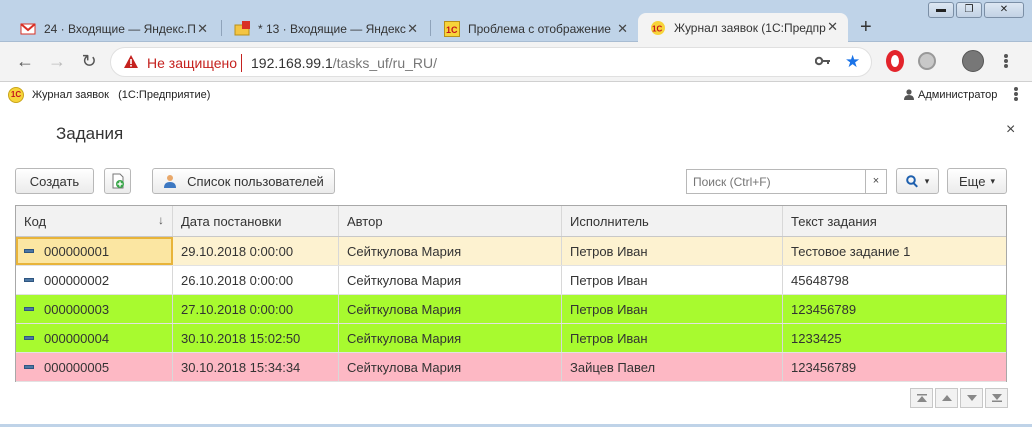 The height and width of the screenshot is (427, 1032). What do you see at coordinates (385, 63) in the screenshot?
I see `url-path: /tasks_uf/ru_RU/` at bounding box center [385, 63].